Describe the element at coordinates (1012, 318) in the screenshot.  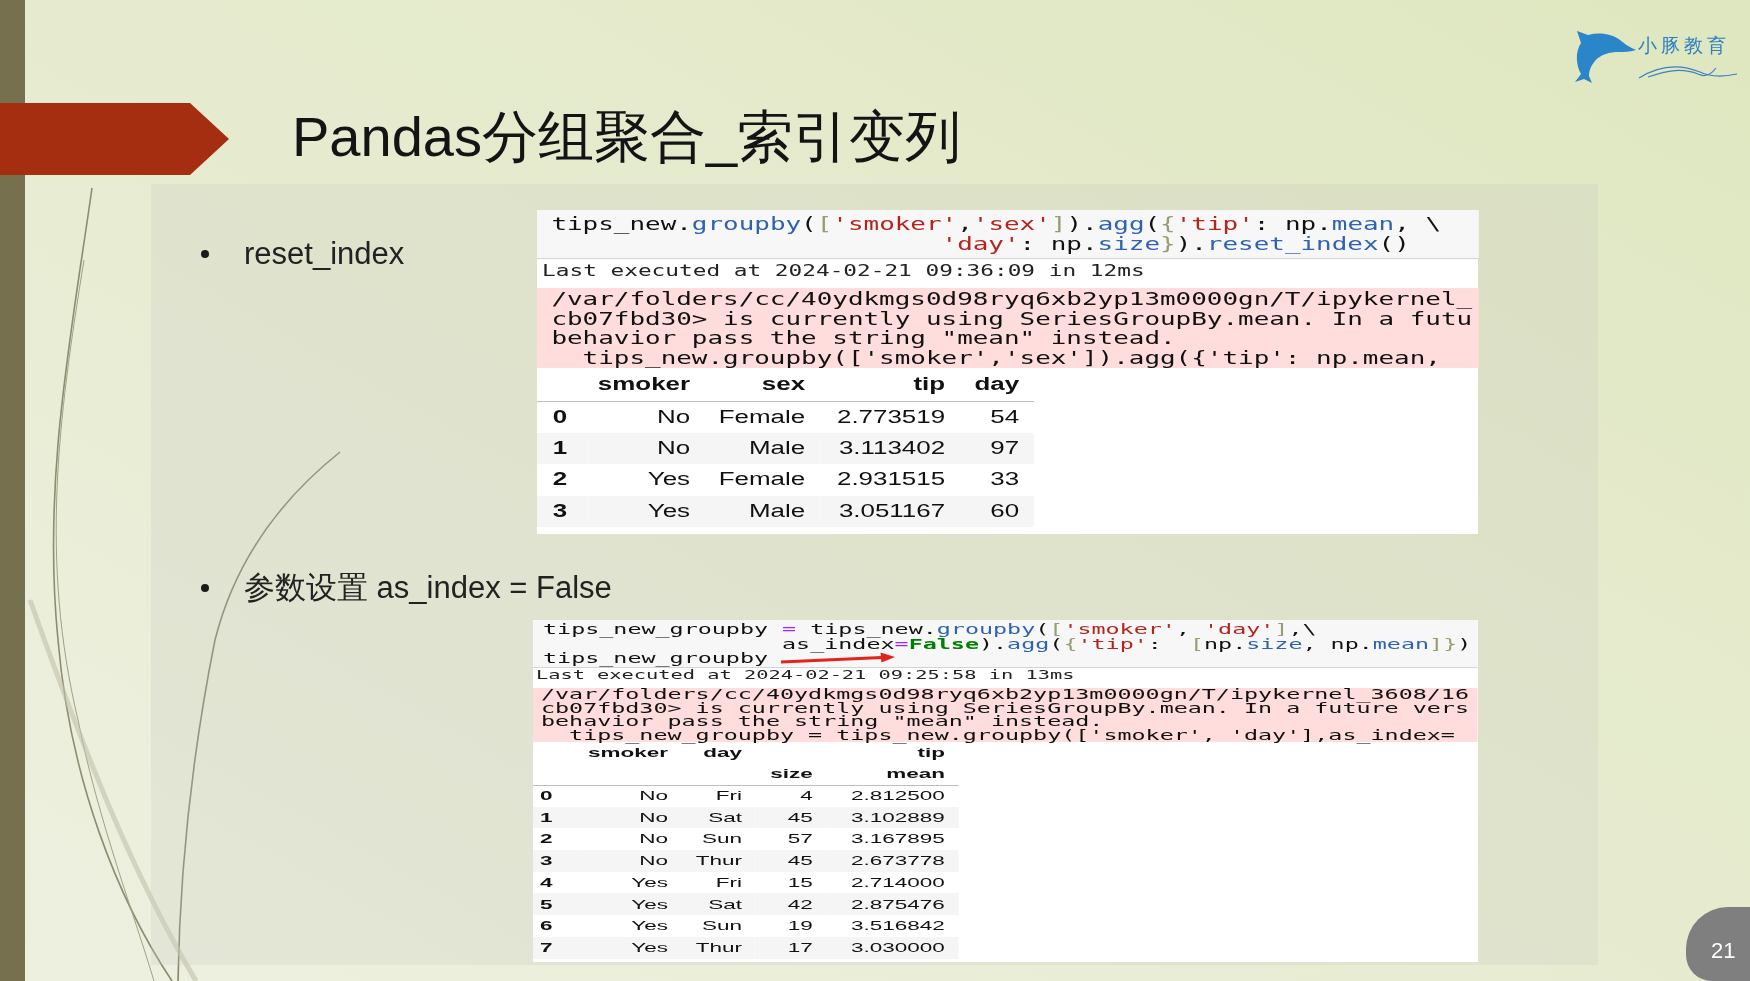
I see `warning-line: cb07fbd30> is currently using SeriesGroupBy.mean. In a futu` at that location.